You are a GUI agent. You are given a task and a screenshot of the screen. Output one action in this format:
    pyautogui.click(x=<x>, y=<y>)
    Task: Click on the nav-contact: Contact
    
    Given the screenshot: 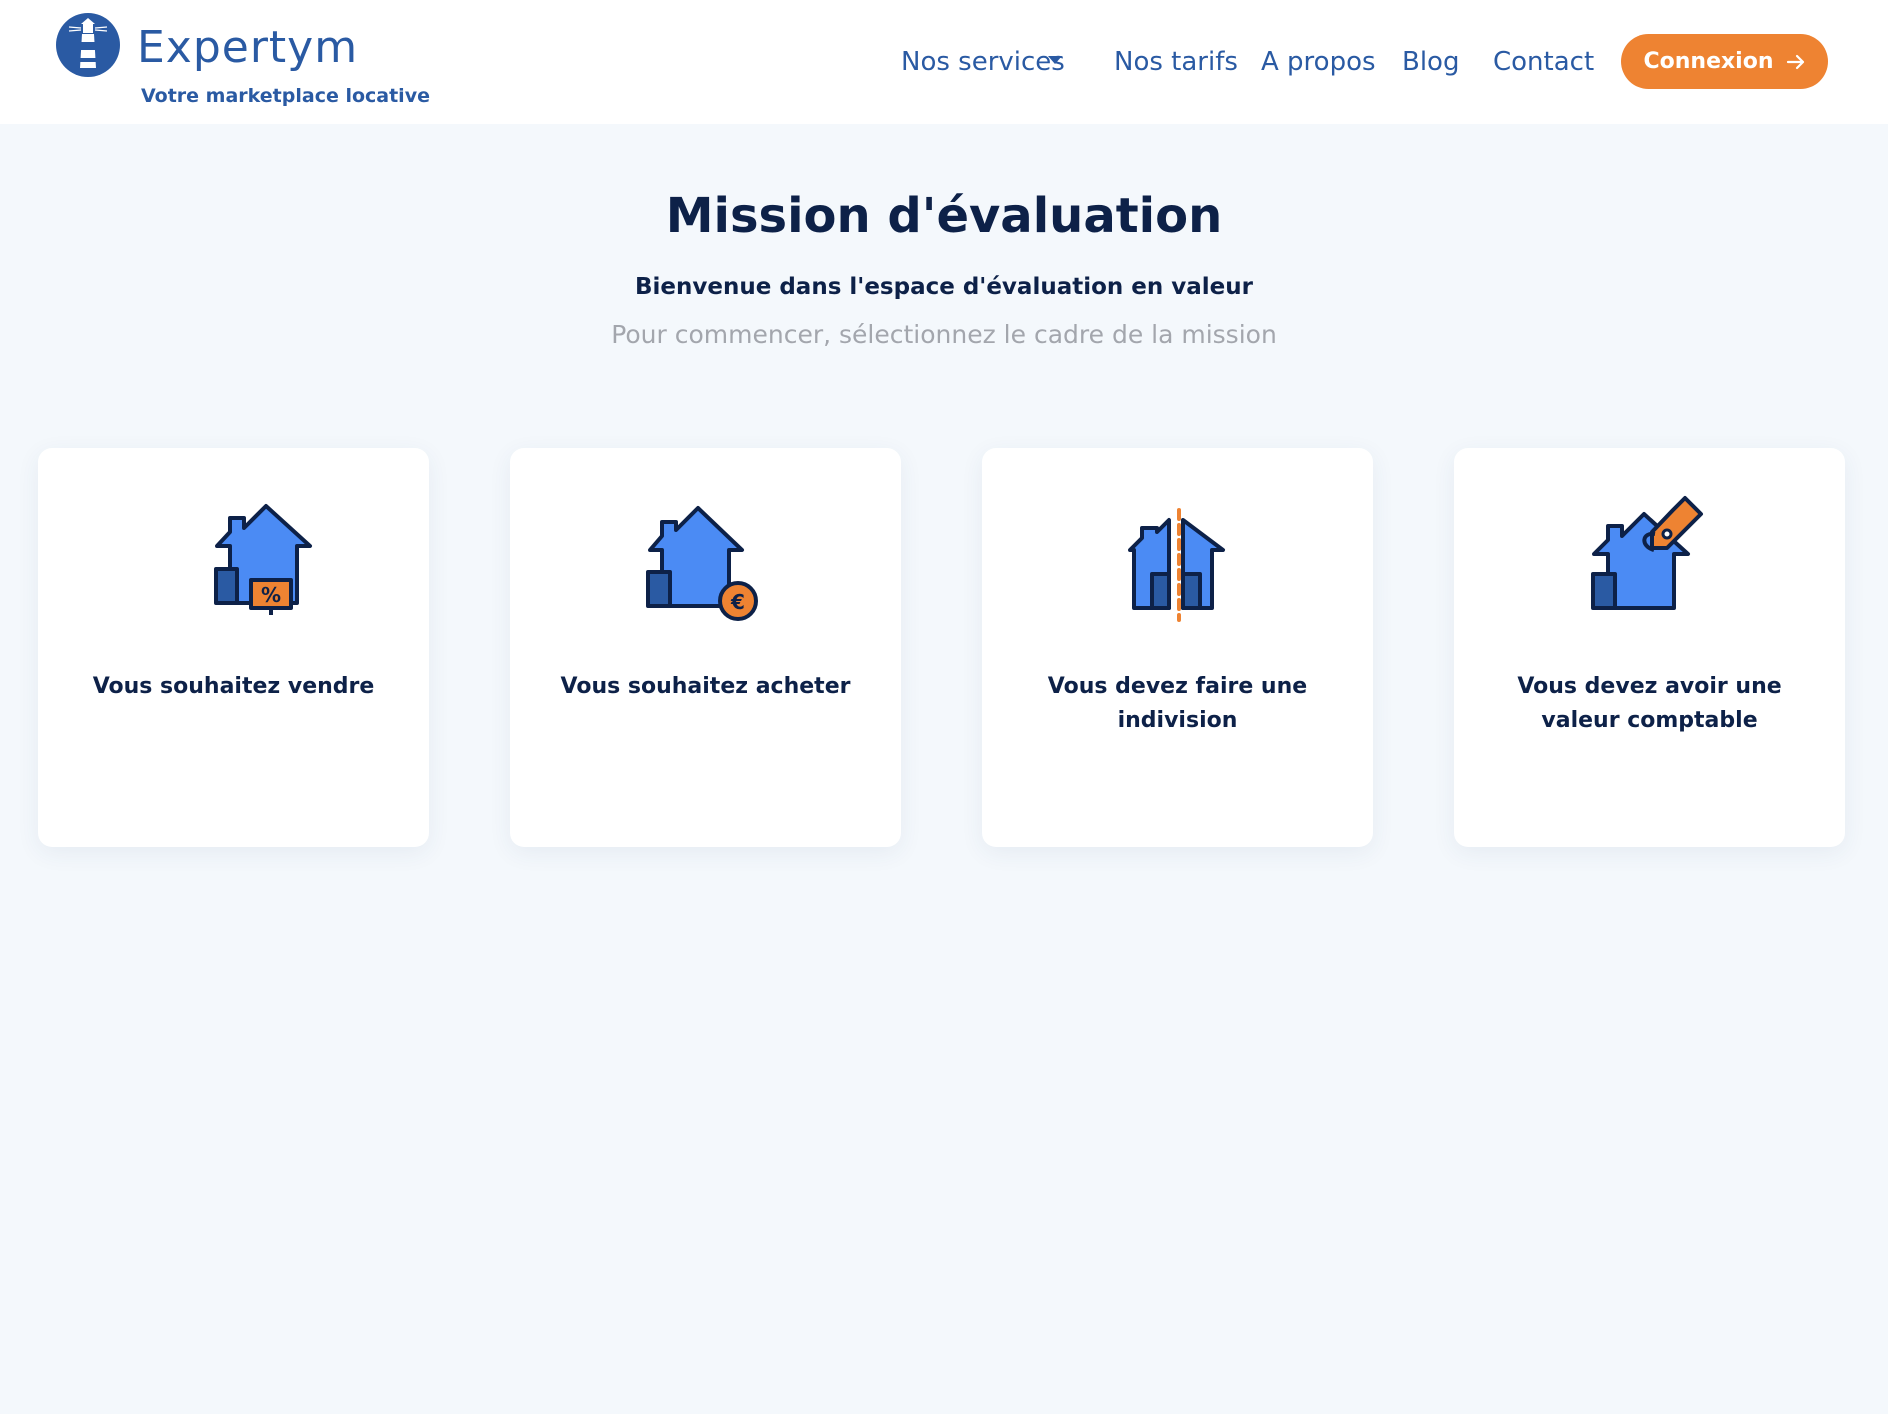 What is the action you would take?
    pyautogui.click(x=1543, y=62)
    